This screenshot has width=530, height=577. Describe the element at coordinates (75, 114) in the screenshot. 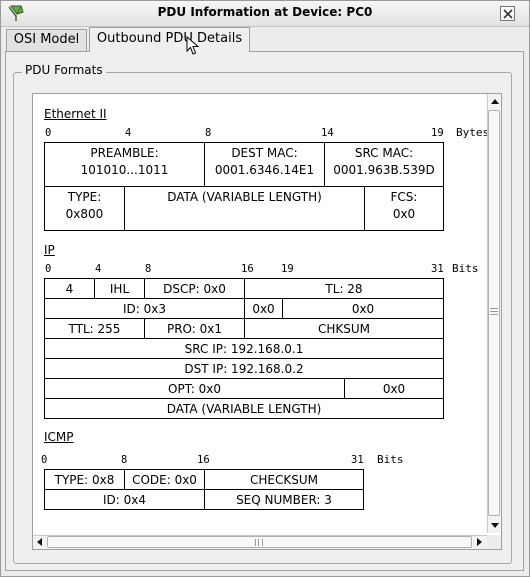

I see `ethernet-title: Ethernet II` at that location.